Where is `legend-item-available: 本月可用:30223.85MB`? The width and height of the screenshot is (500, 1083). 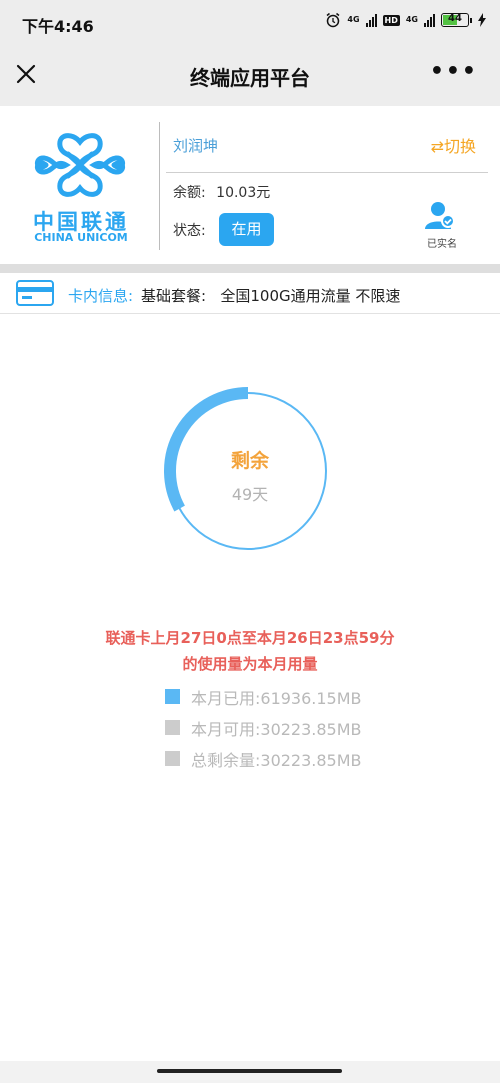
legend-item-available: 本月可用:30223.85MB is located at coordinates (263, 727).